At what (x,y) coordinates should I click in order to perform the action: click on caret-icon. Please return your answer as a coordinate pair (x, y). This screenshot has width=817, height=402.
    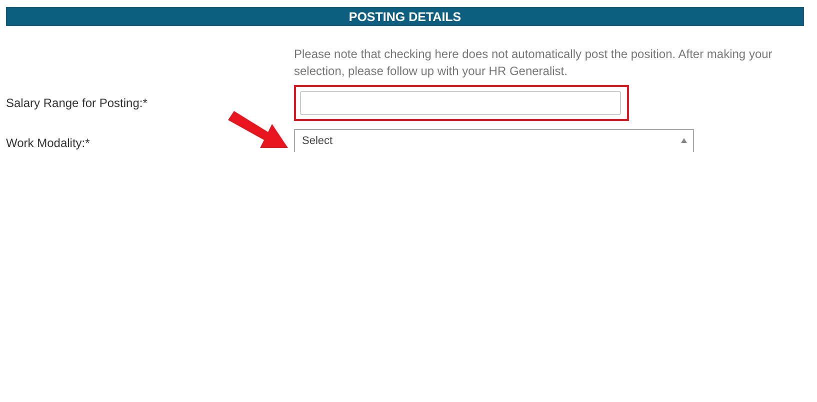
    Looking at the image, I should click on (684, 140).